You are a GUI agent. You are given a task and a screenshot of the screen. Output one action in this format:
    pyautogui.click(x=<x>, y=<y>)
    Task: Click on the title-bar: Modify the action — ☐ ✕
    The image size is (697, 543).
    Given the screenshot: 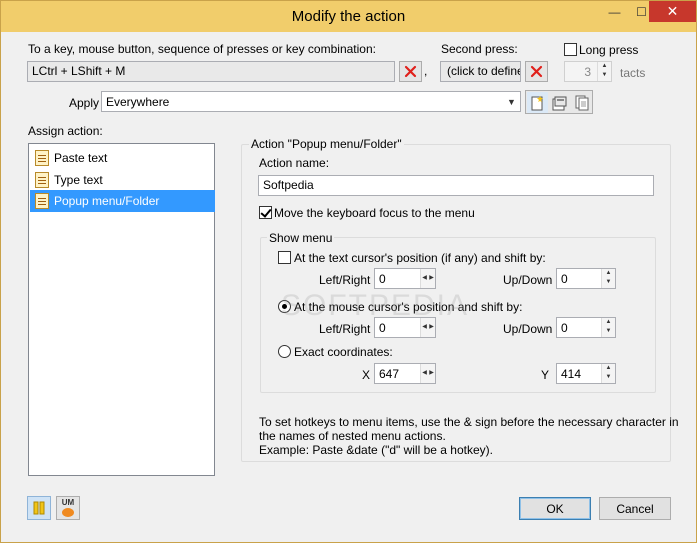 What is the action you would take?
    pyautogui.click(x=348, y=16)
    